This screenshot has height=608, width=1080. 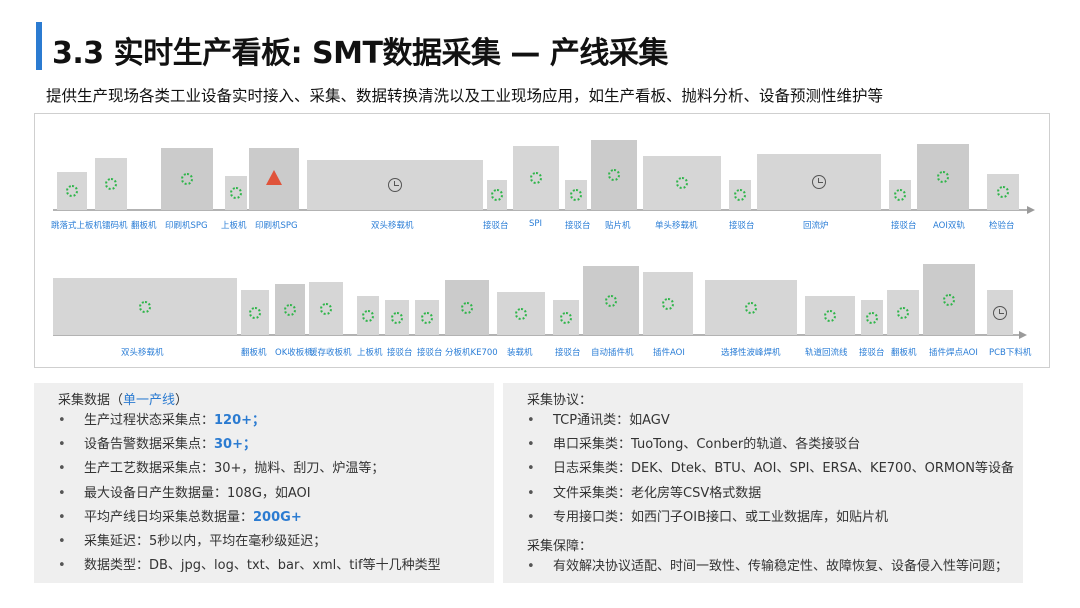 What do you see at coordinates (611, 300) in the screenshot?
I see `machine-auto-insertion` at bounding box center [611, 300].